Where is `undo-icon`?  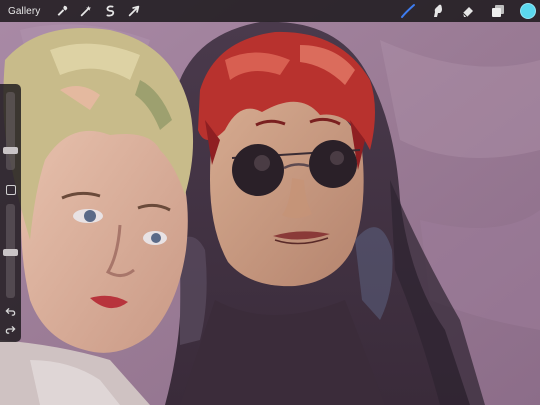 undo-icon is located at coordinates (10, 312).